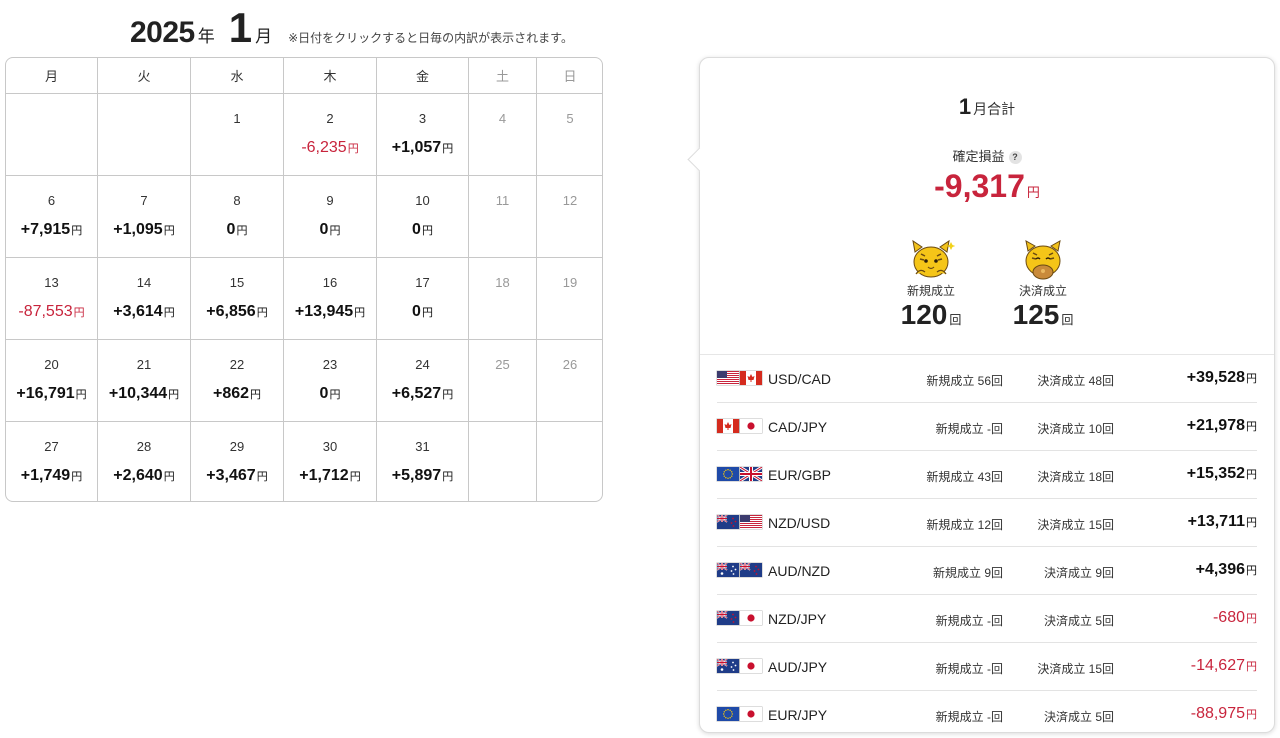 Image resolution: width=1280 pixels, height=738 pixels. What do you see at coordinates (330, 381) in the screenshot?
I see `calendar-day-cell: 23 0円` at bounding box center [330, 381].